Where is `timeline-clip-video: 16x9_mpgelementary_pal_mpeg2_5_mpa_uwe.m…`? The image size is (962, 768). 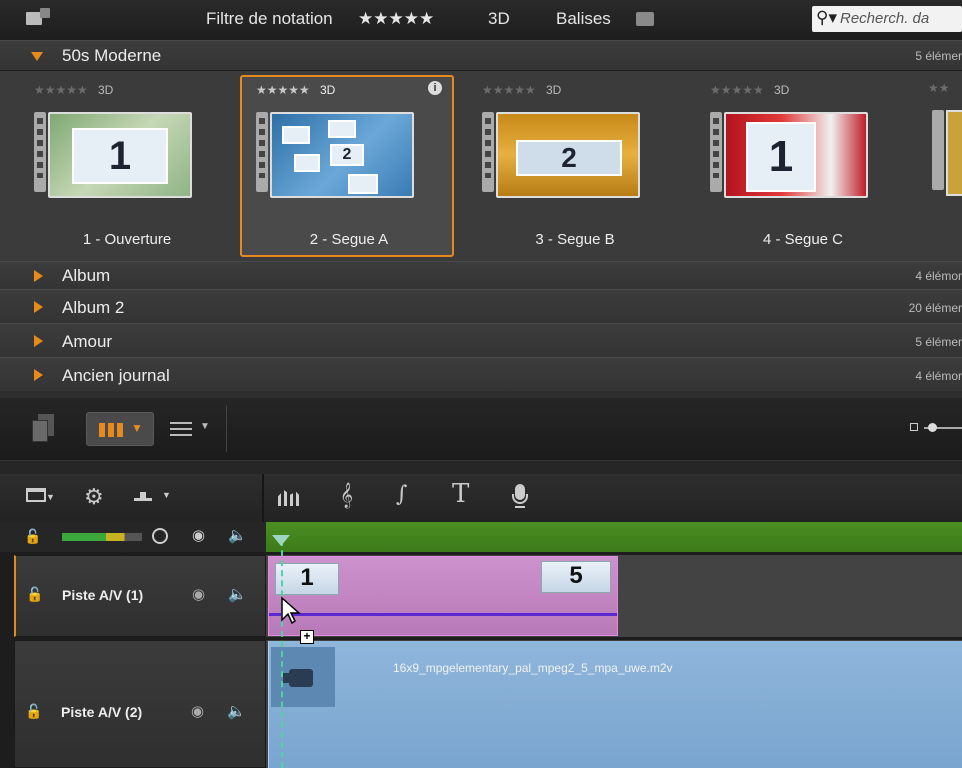 timeline-clip-video: 16x9_mpgelementary_pal_mpeg2_5_mpa_uwe.m… is located at coordinates (615, 704).